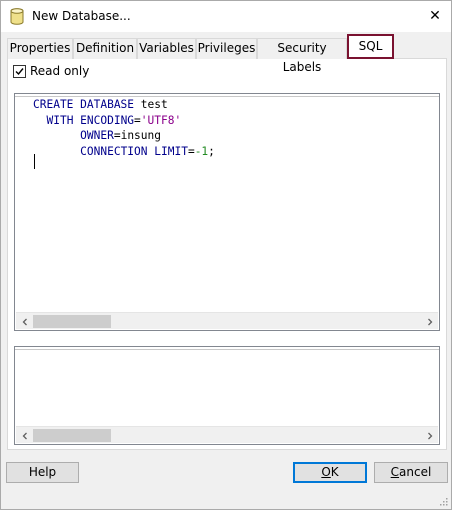 This screenshot has height=510, width=452. Describe the element at coordinates (42, 472) in the screenshot. I see `help-button: Help` at that location.